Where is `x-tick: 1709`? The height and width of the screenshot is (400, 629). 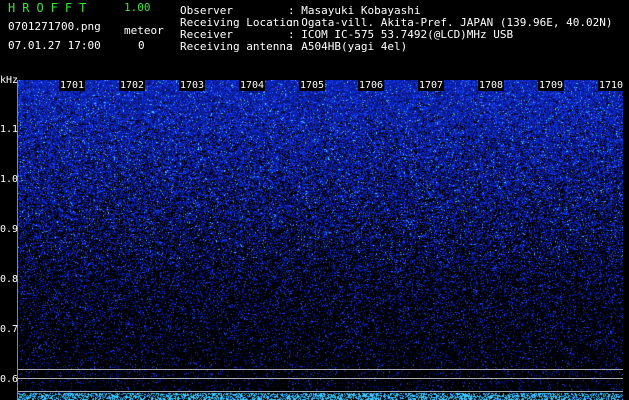 x-tick: 1709 is located at coordinates (551, 85).